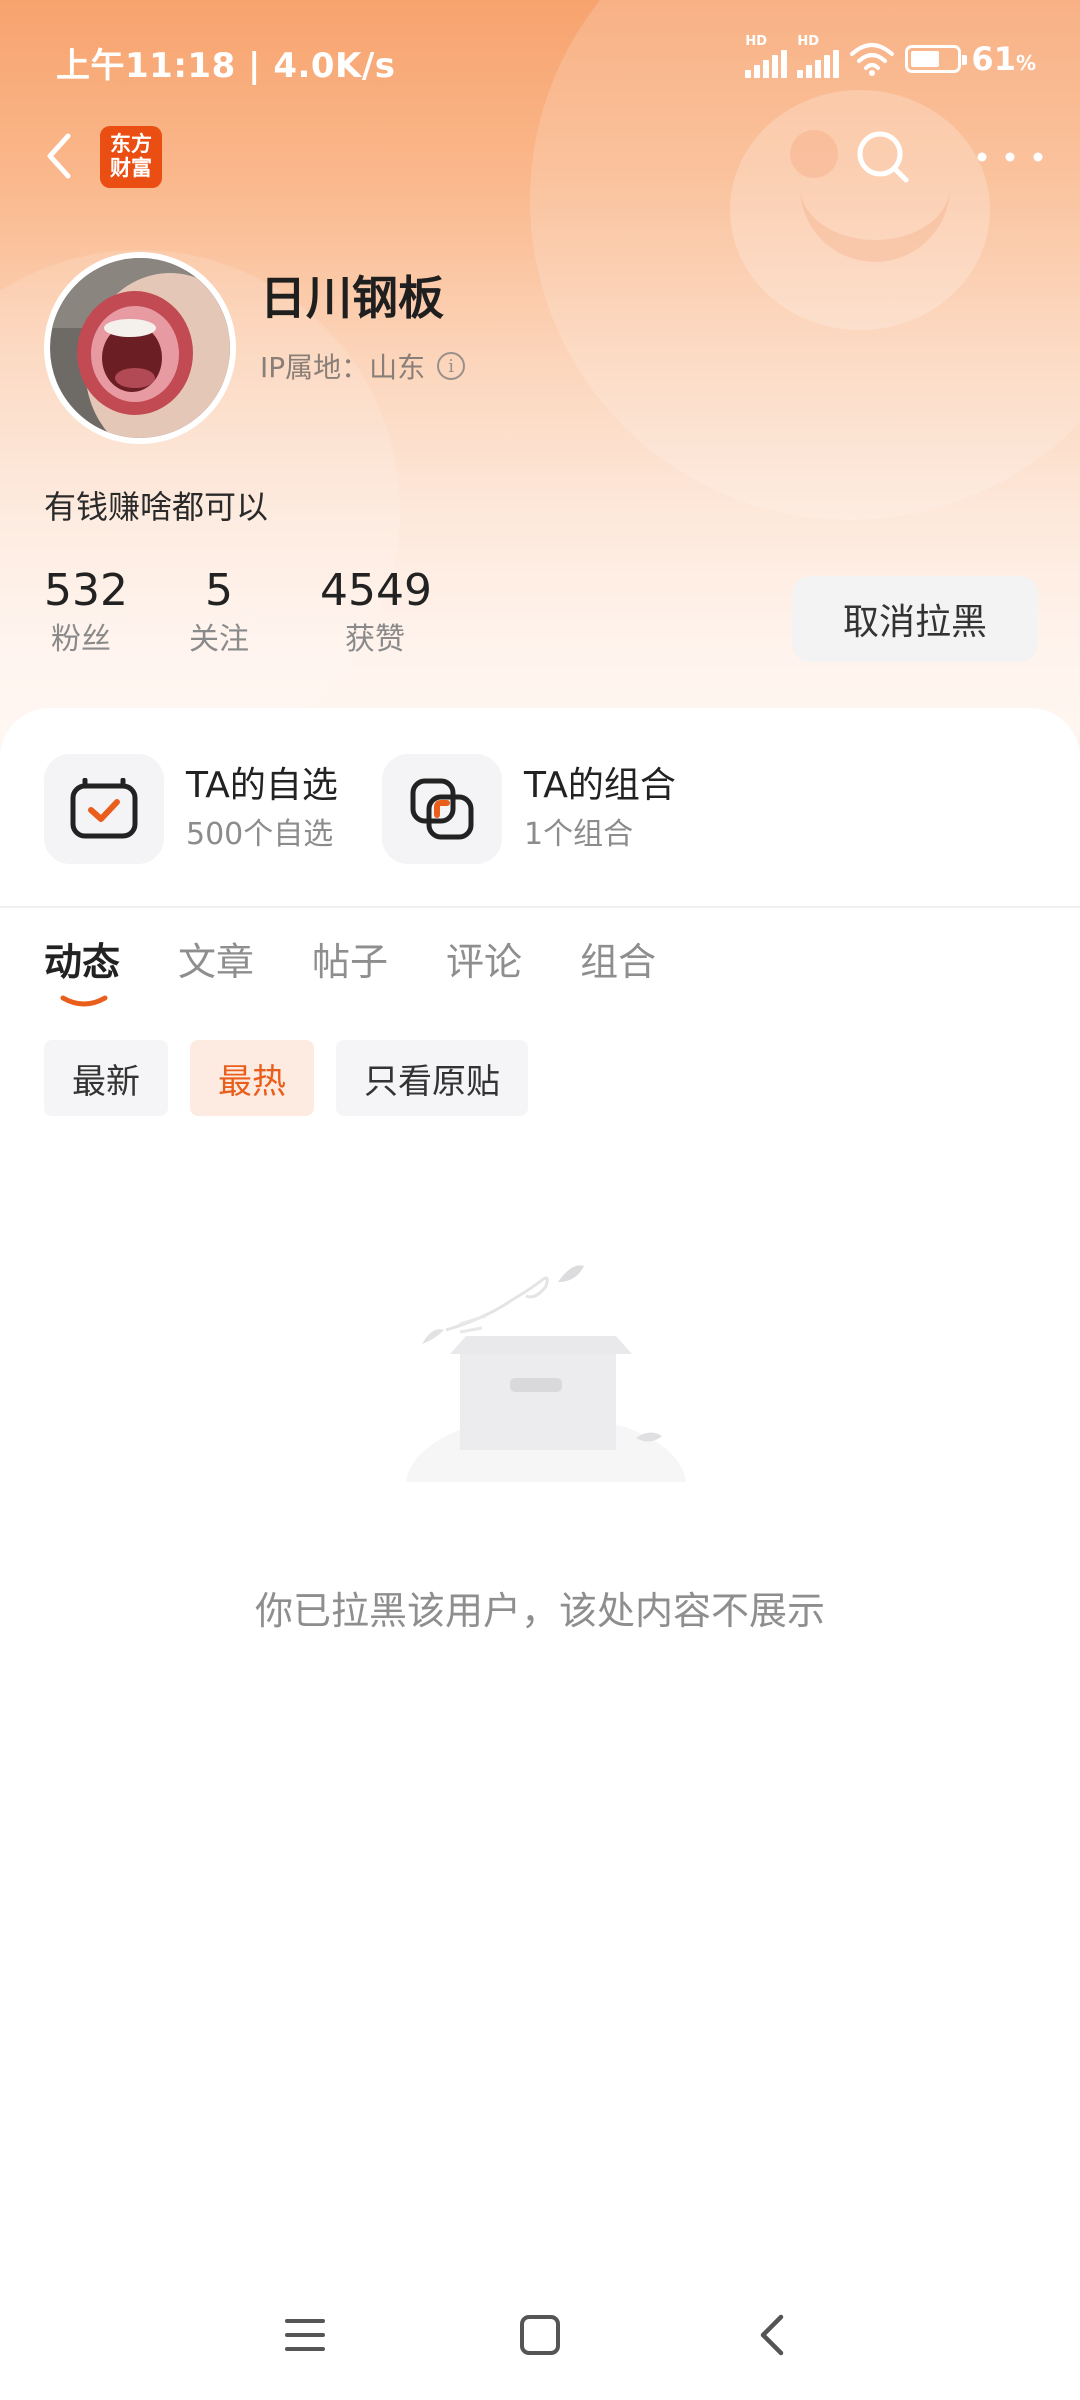 Image resolution: width=1080 pixels, height=2400 pixels. Describe the element at coordinates (539, 1611) in the screenshot. I see `empty-state-message: 你已拉黑该用户，该处内容不展示` at that location.